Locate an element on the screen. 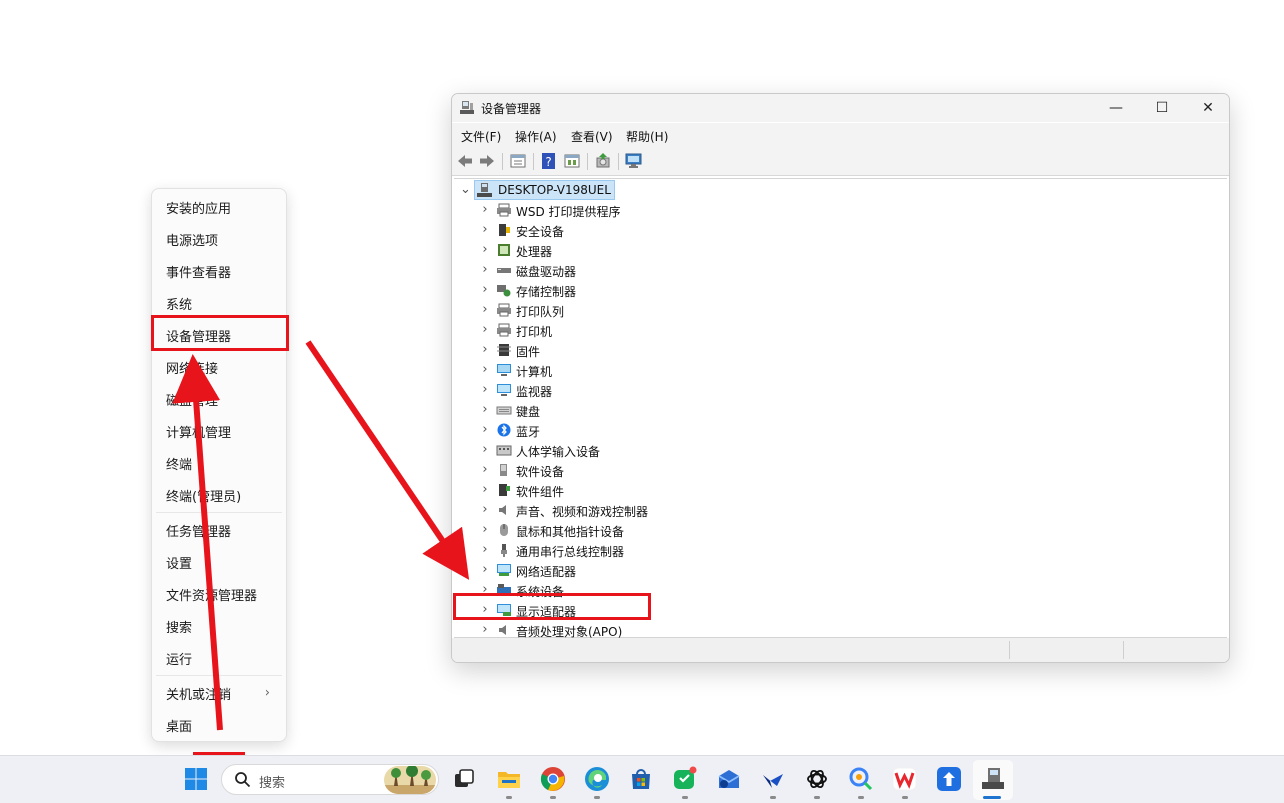  tree-category-item: › 计算机 is located at coordinates (654, 370).